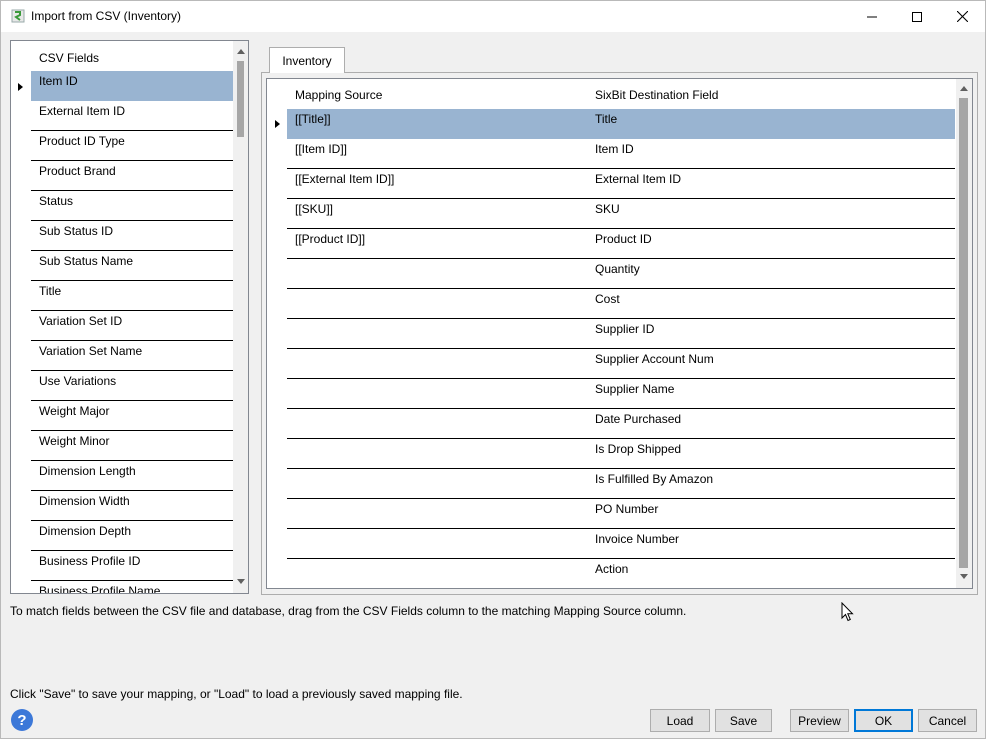 The width and height of the screenshot is (986, 739). Describe the element at coordinates (617, 269) in the screenshot. I see `destination-field-cell: Quantity` at that location.